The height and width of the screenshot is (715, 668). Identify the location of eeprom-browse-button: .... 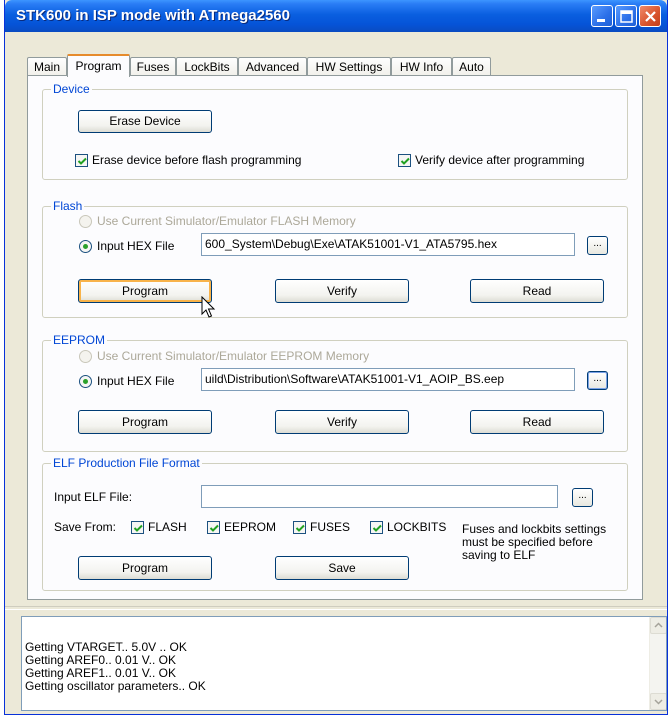
(597, 380).